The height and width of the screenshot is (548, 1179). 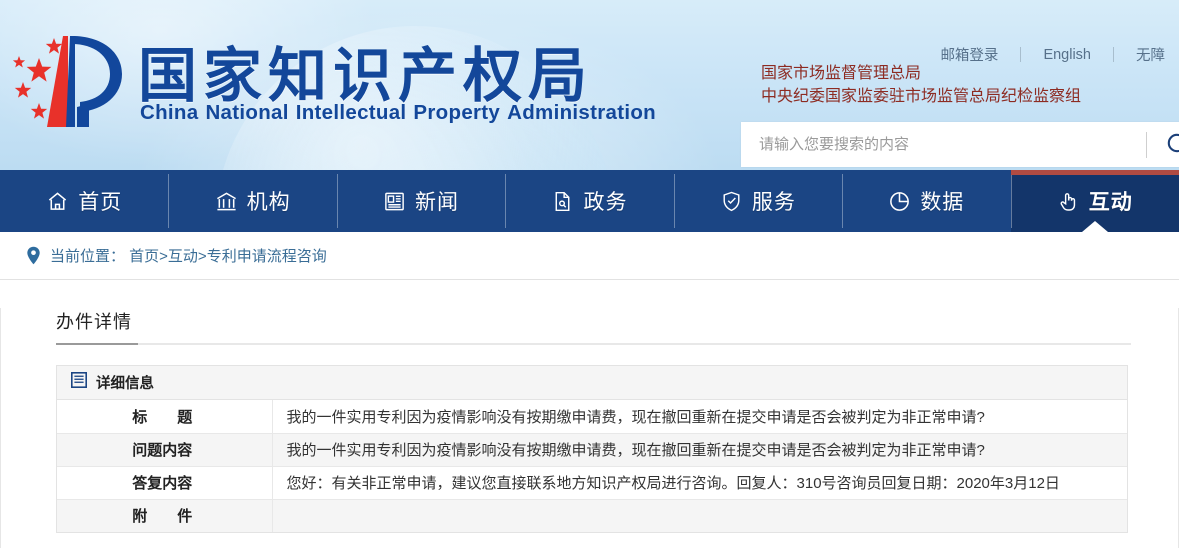 I want to click on brand-en-word: Intellectual, so click(x=351, y=112).